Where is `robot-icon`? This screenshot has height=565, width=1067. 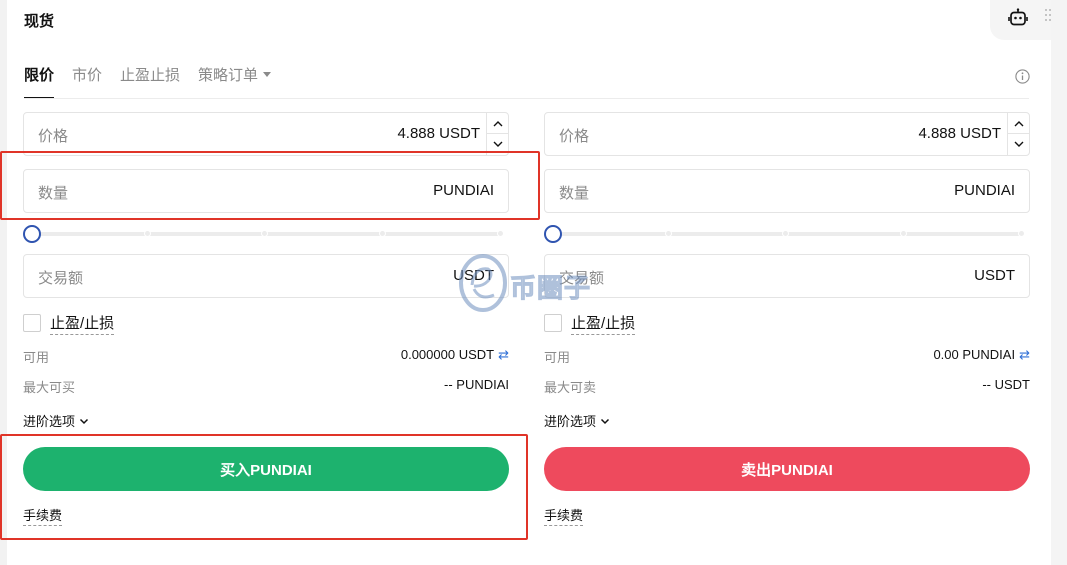 robot-icon is located at coordinates (1018, 18).